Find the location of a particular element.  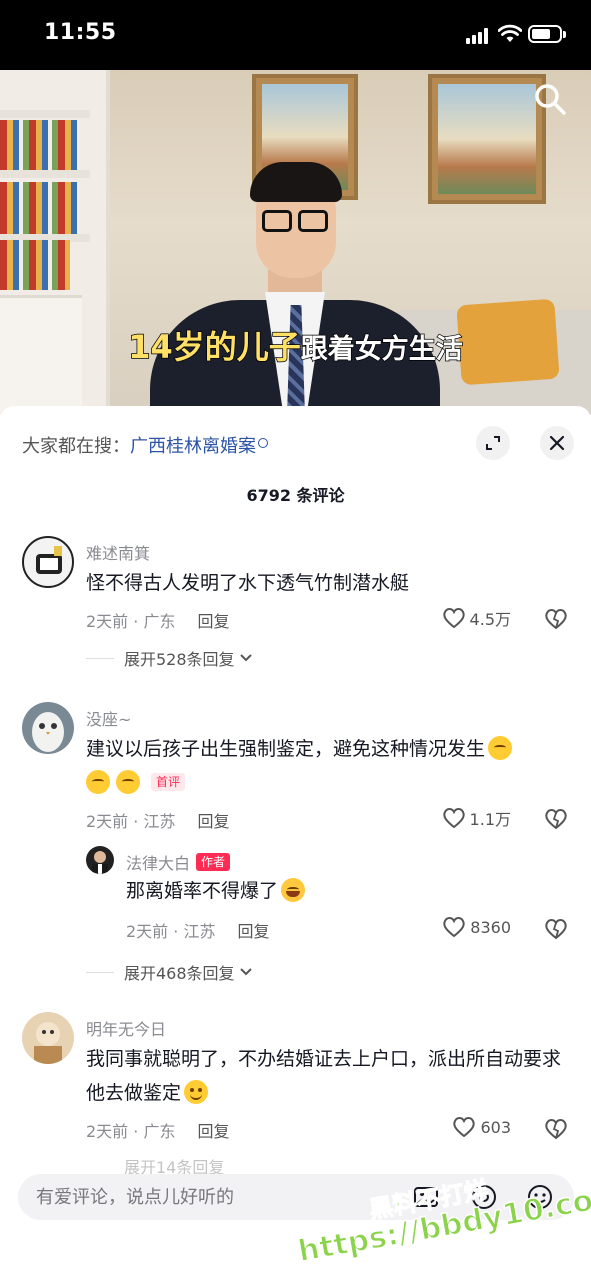

smile-emoji-icon is located at coordinates (196, 1092).